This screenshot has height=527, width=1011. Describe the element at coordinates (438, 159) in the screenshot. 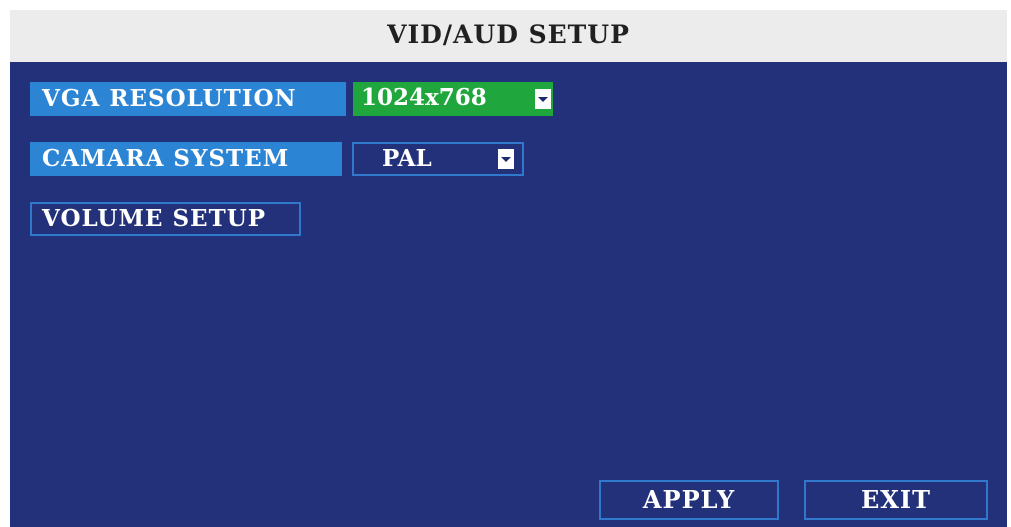

I see `camara-system-select: PAL` at that location.